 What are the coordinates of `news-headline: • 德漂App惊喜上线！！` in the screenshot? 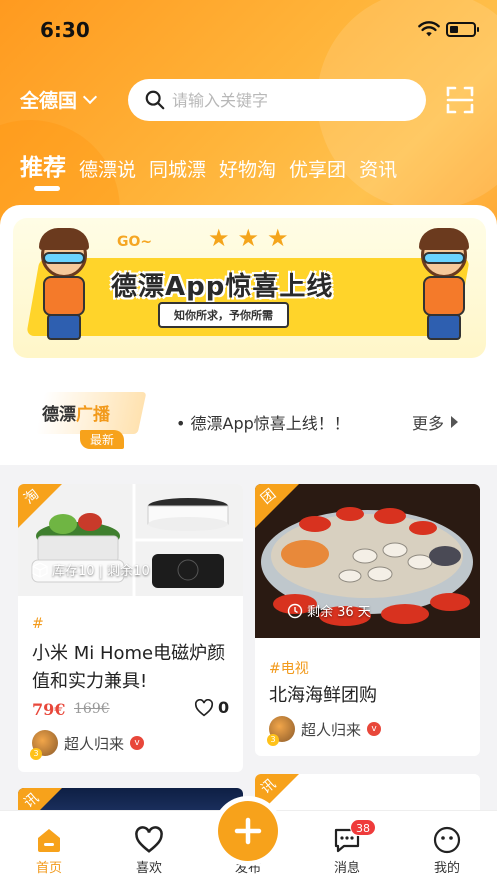 It's located at (263, 422).